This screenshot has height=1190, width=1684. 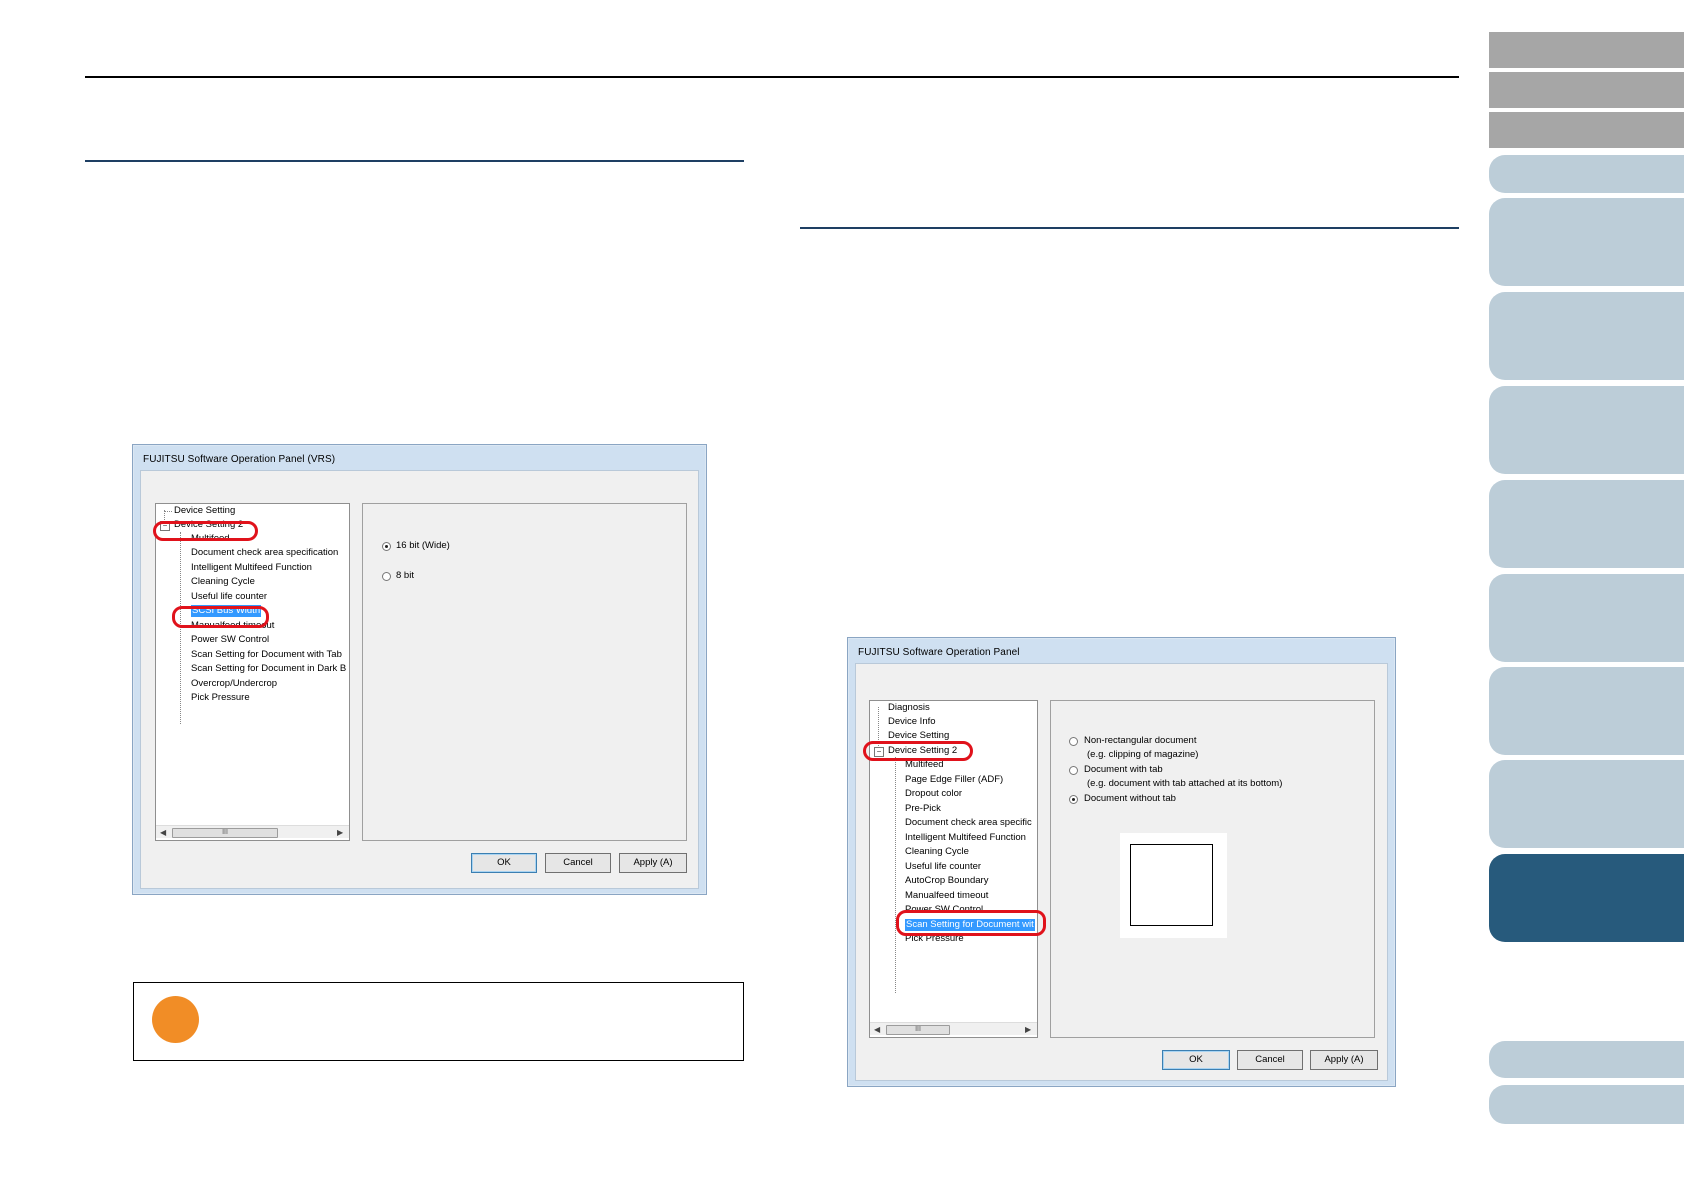 What do you see at coordinates (405, 575) in the screenshot?
I see `radio-8bit-label: 8 bit` at bounding box center [405, 575].